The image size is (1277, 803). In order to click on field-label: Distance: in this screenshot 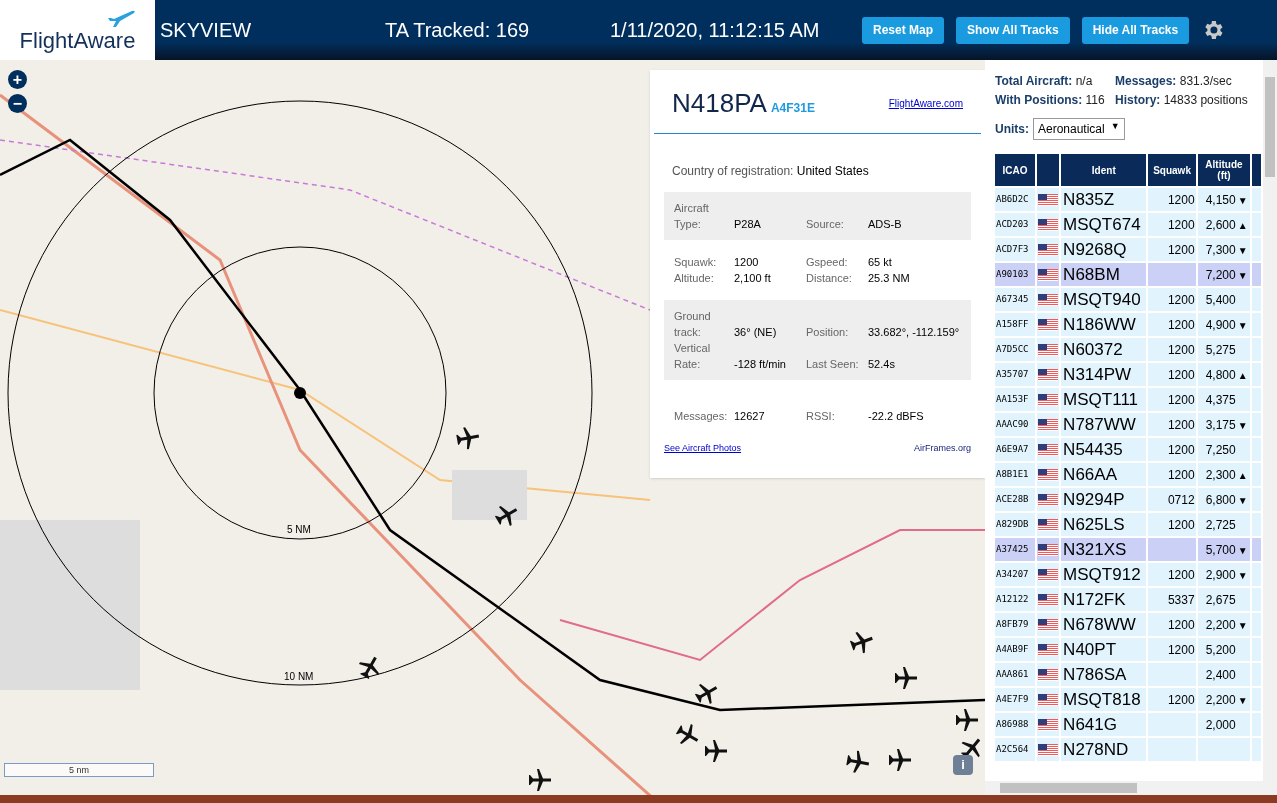, I will do `click(829, 278)`.